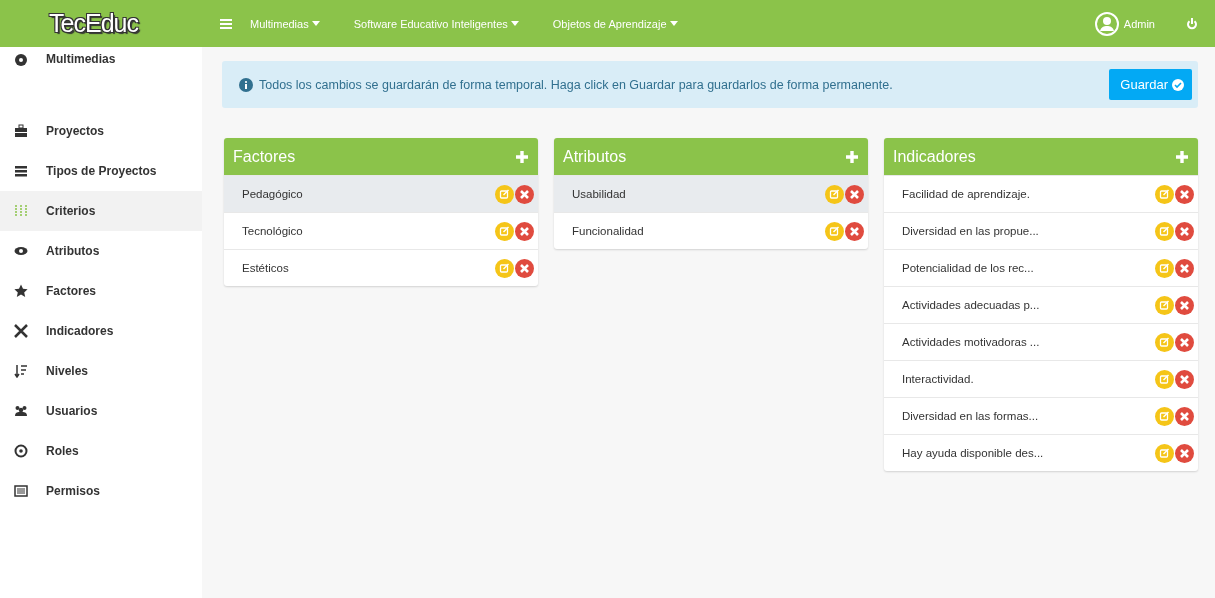 This screenshot has height=598, width=1215. I want to click on list-item: Interactividad., so click(1041, 378).